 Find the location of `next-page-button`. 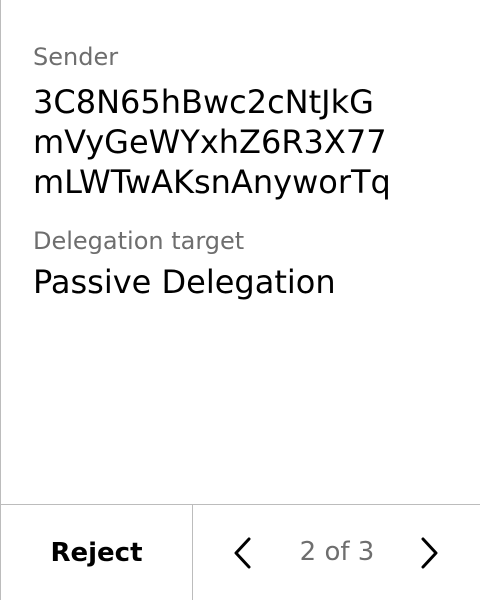

next-page-button is located at coordinates (429, 553).